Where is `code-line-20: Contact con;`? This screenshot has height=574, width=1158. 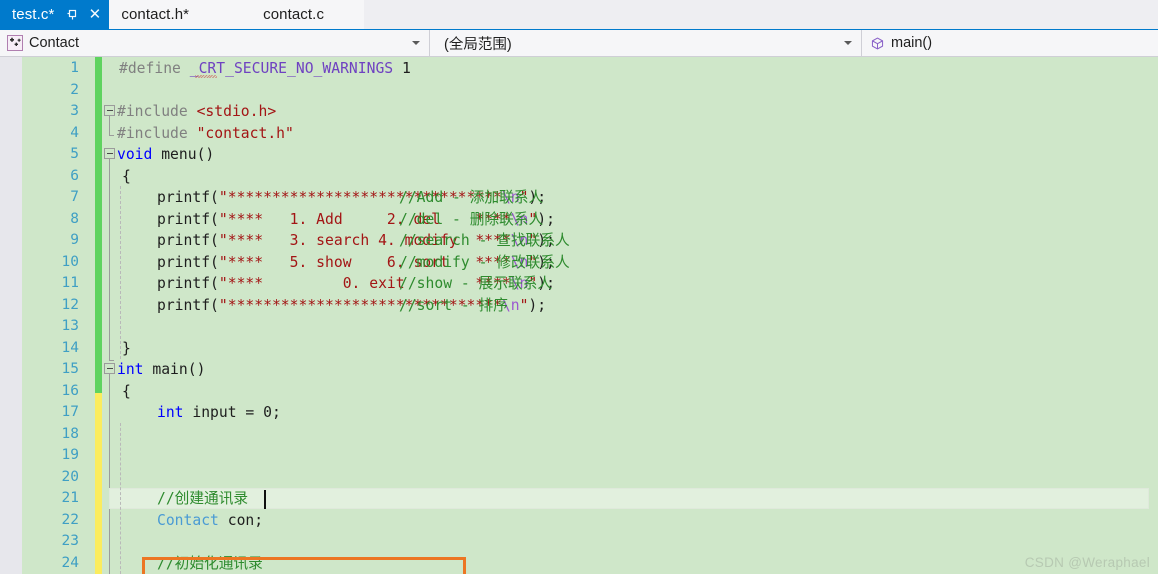
code-line-20: Contact con; is located at coordinates (210, 521).